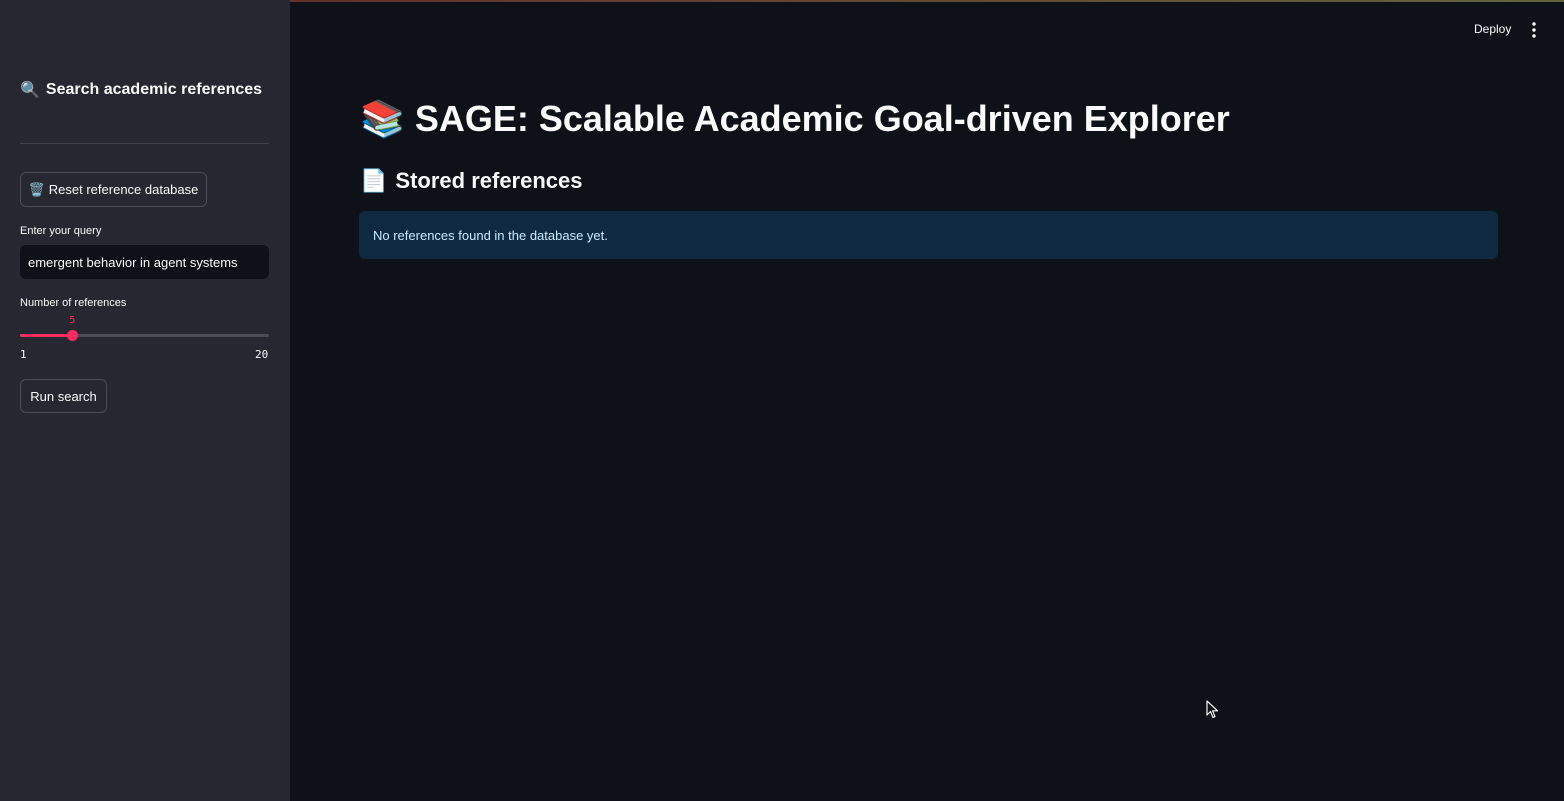 This screenshot has height=801, width=1564. I want to click on sidebar-title: 🔍 Search academic references, so click(141, 90).